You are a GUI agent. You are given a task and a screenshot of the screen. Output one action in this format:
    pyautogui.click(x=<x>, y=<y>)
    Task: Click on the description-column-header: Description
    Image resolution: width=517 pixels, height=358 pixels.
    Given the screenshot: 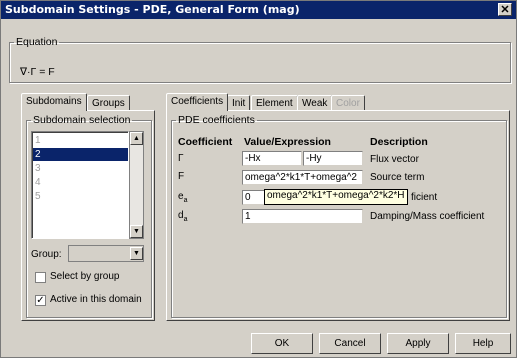 What is the action you would take?
    pyautogui.click(x=399, y=142)
    